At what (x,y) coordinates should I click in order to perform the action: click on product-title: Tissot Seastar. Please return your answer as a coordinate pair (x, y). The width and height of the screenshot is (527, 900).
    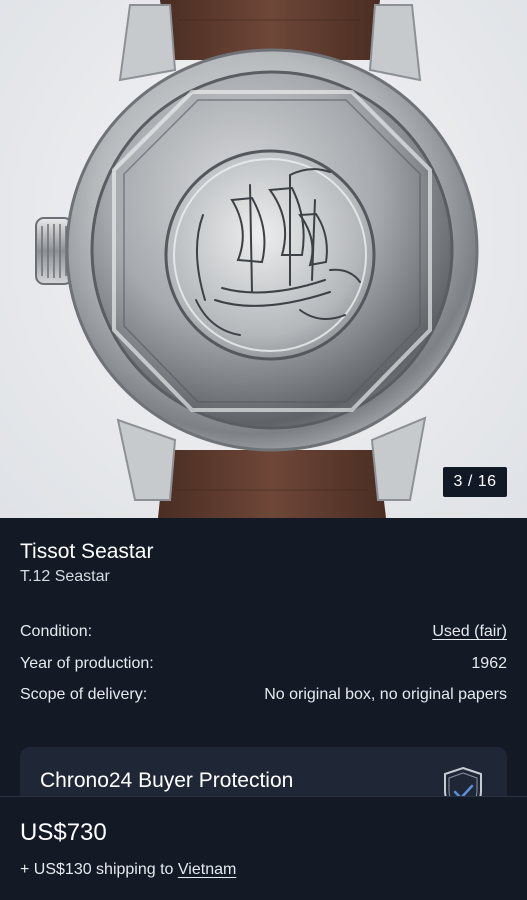
    Looking at the image, I should click on (87, 551).